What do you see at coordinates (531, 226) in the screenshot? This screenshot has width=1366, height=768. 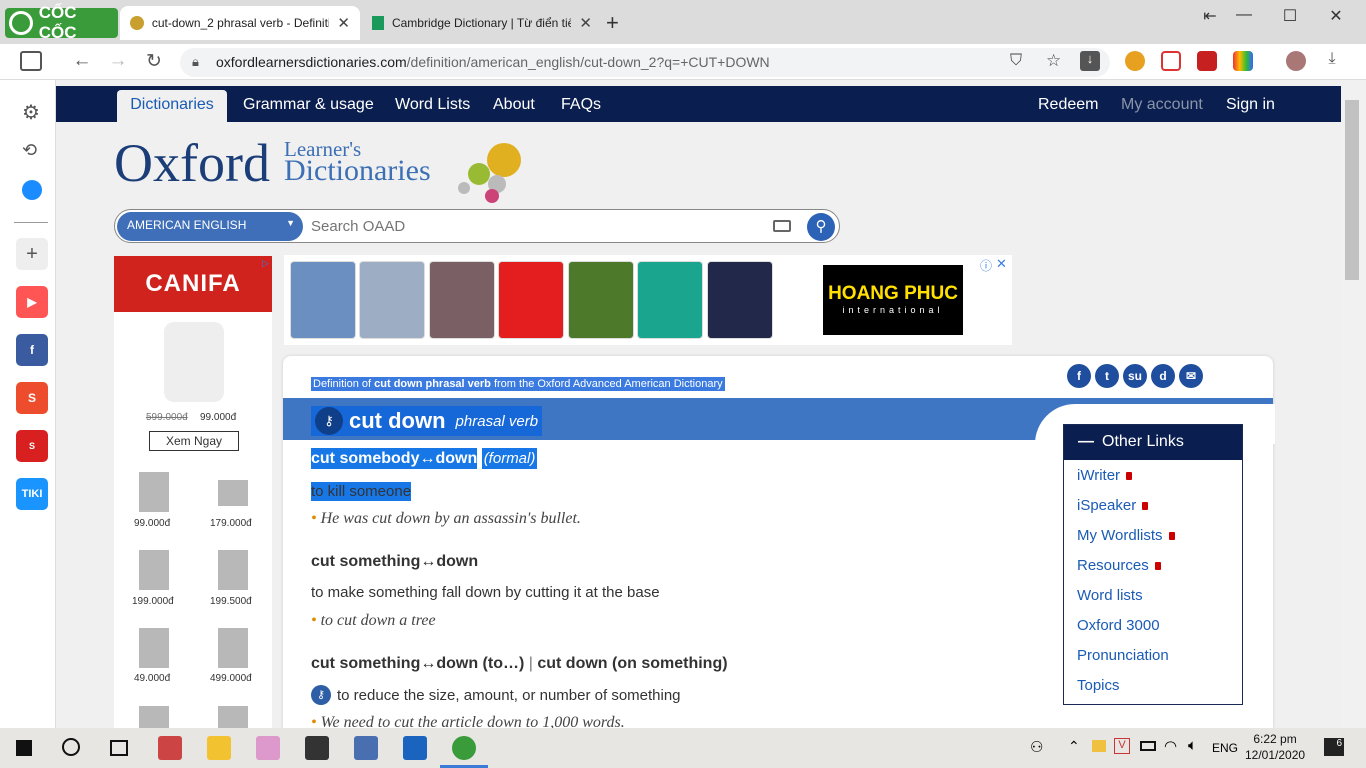 I see `search-input` at bounding box center [531, 226].